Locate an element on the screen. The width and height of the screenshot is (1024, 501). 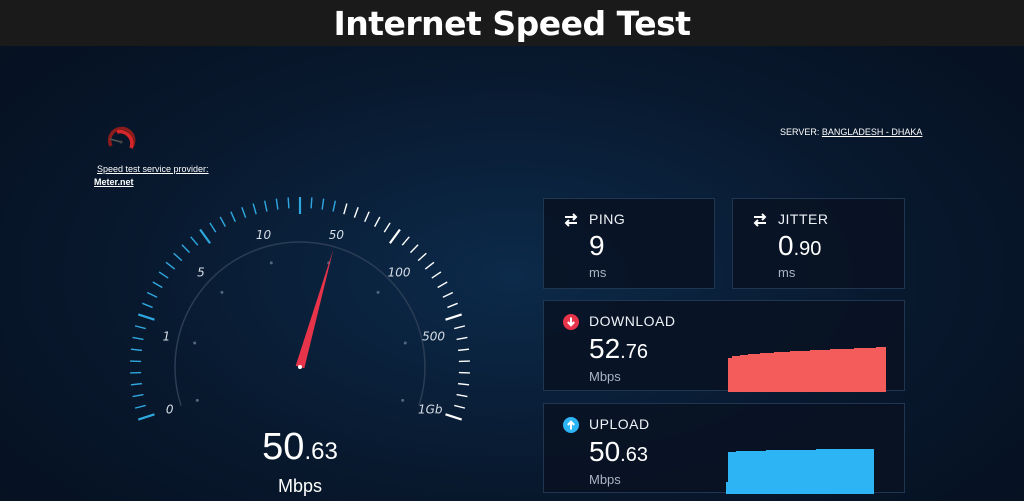
upload-unit: Mbps is located at coordinates (605, 479).